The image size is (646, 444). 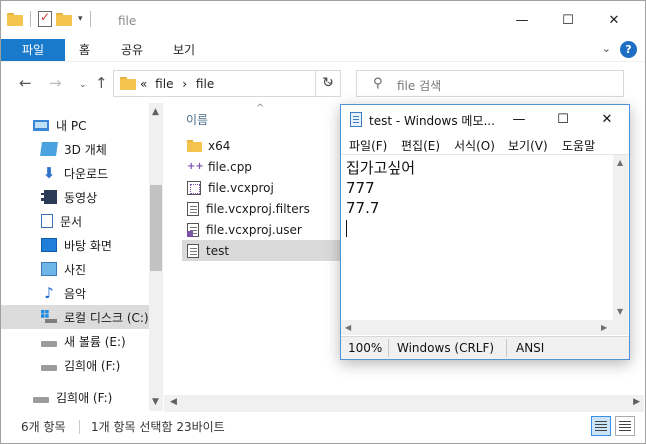 I want to click on text-line: 777, so click(x=360, y=188).